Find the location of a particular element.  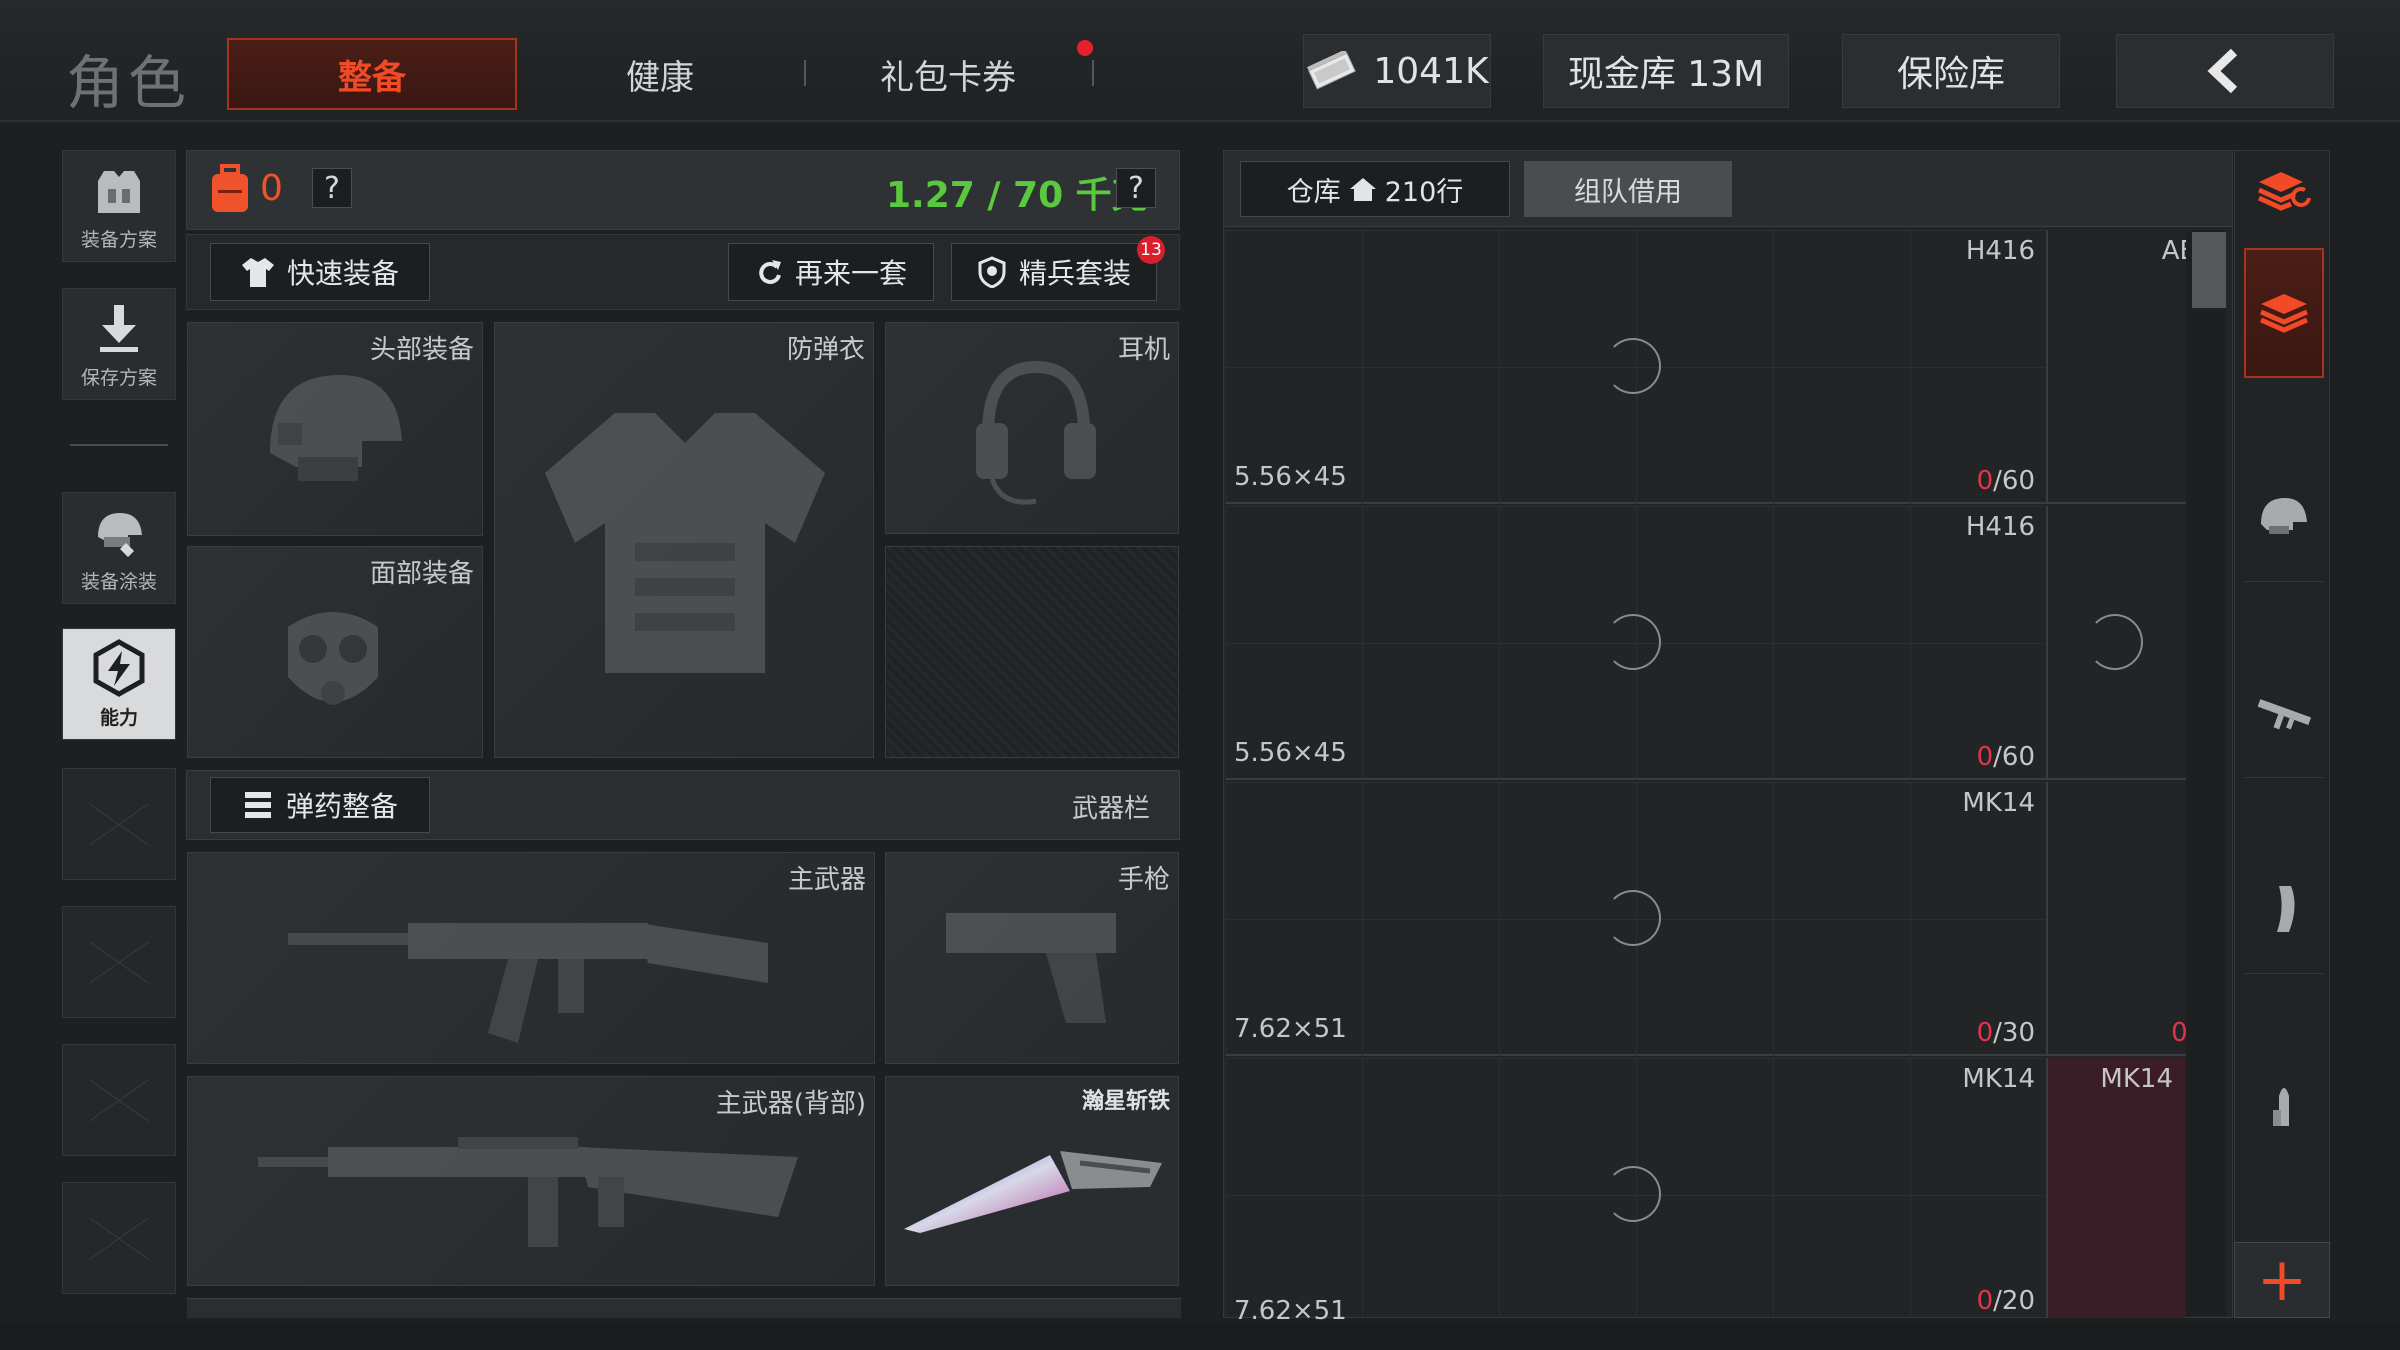

ammo-capacity: /60 is located at coordinates (2014, 757).